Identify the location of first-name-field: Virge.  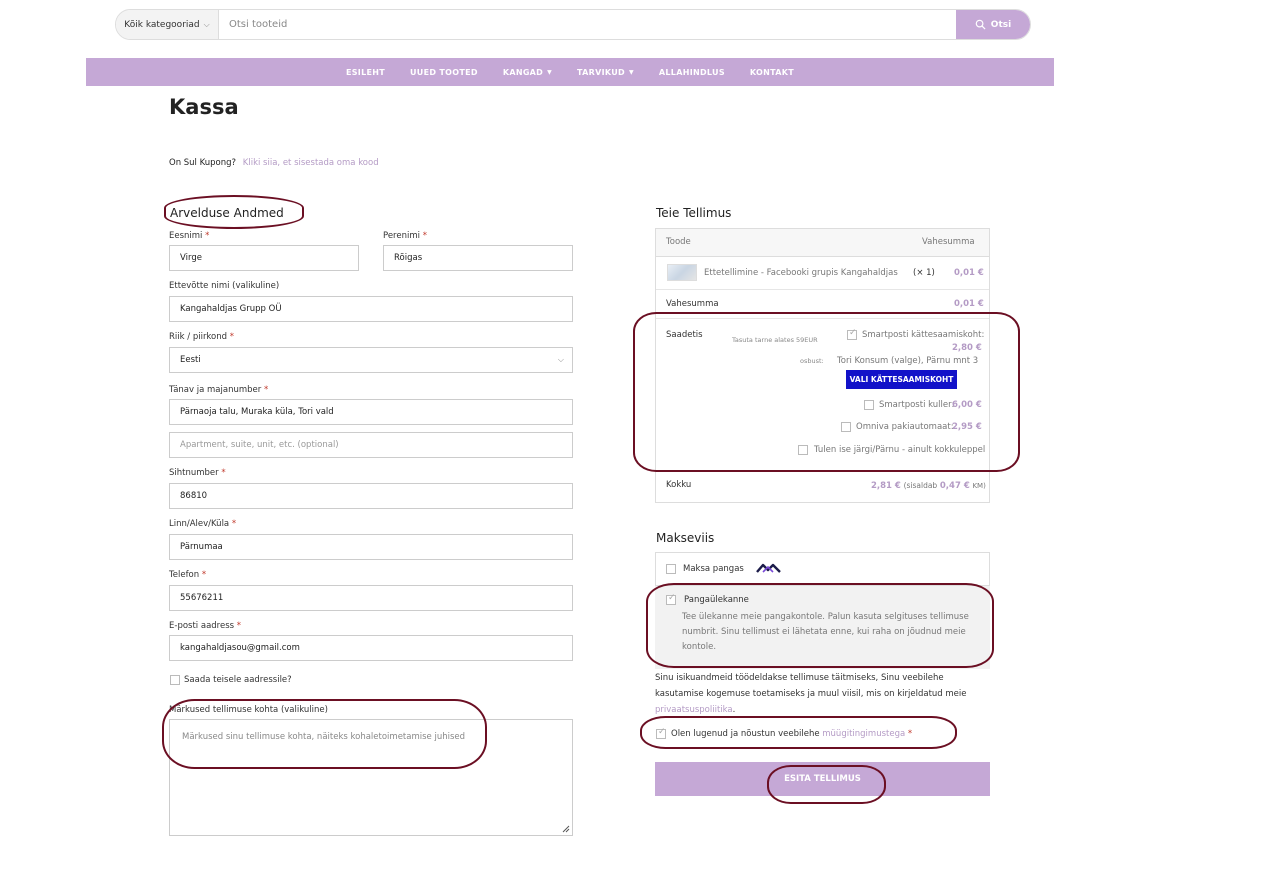
(264, 258).